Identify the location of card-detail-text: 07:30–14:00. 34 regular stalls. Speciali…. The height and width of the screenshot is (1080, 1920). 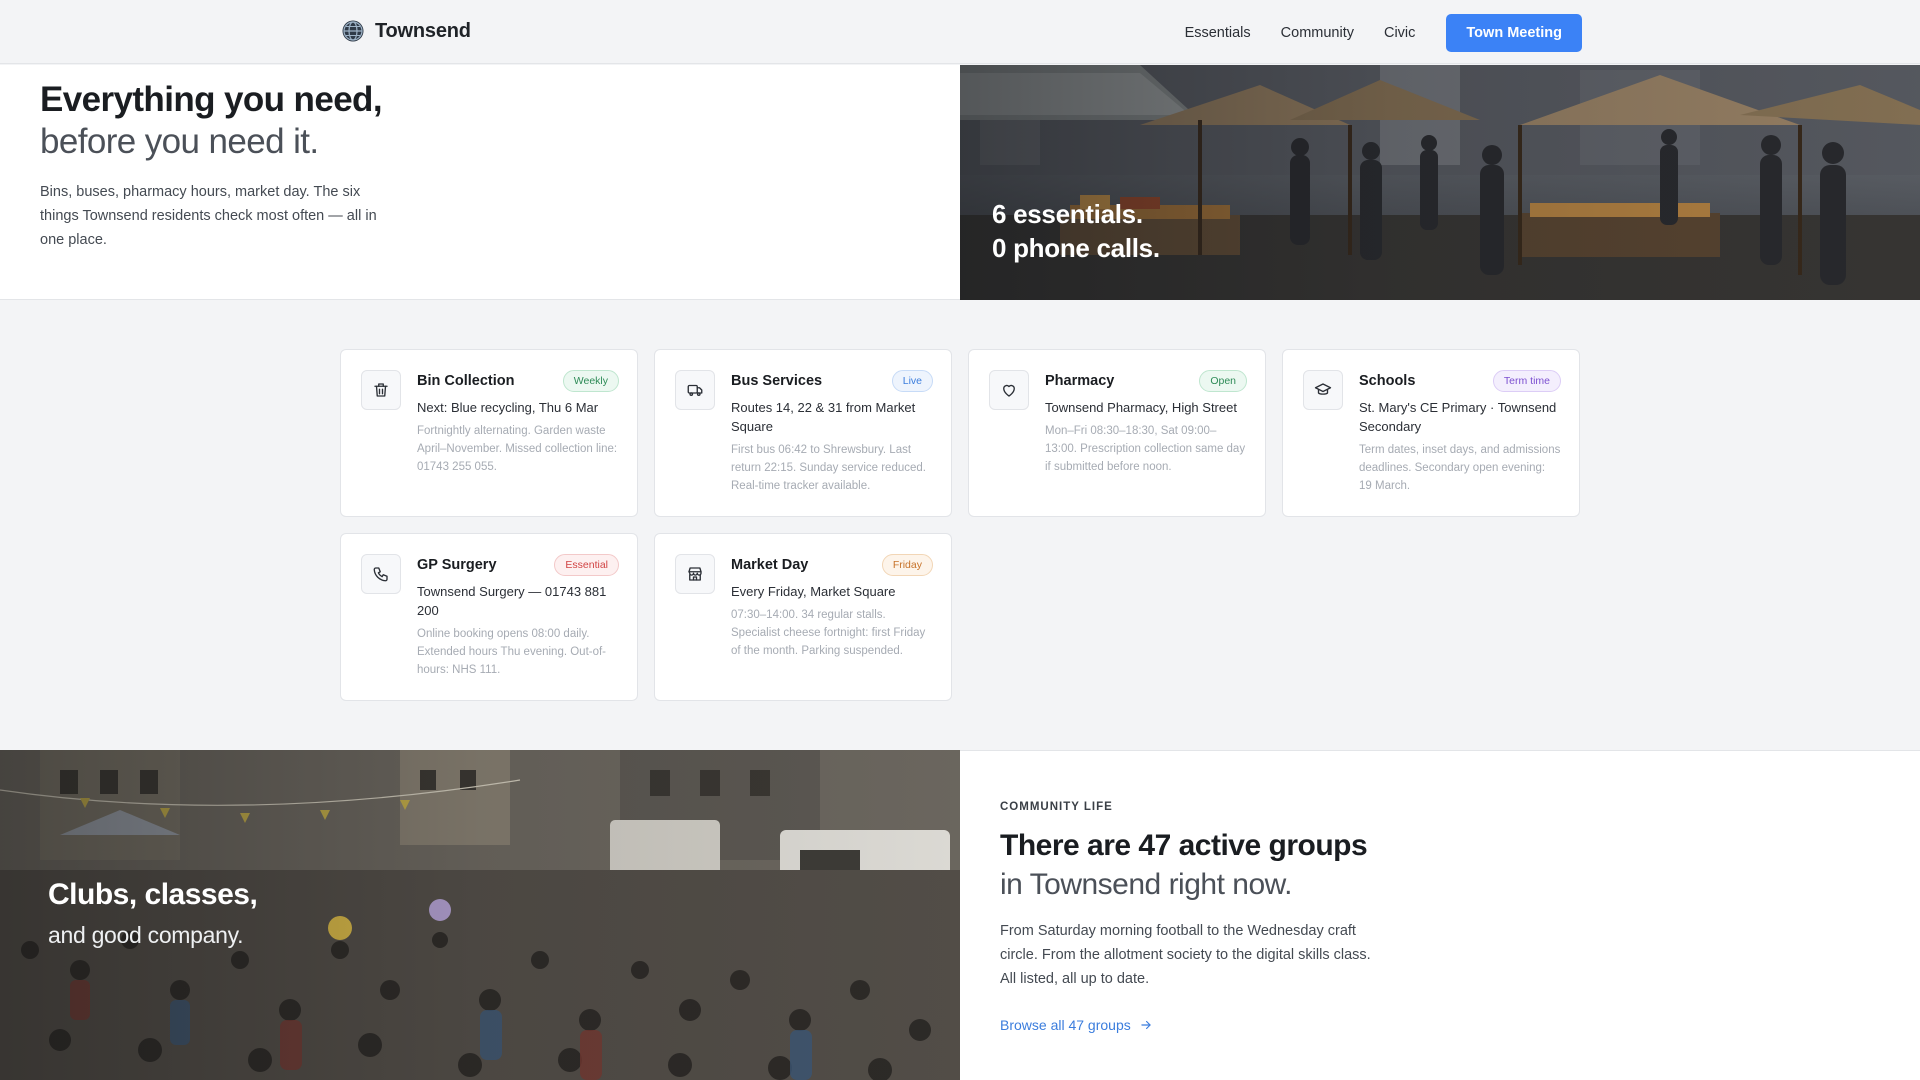
(828, 633).